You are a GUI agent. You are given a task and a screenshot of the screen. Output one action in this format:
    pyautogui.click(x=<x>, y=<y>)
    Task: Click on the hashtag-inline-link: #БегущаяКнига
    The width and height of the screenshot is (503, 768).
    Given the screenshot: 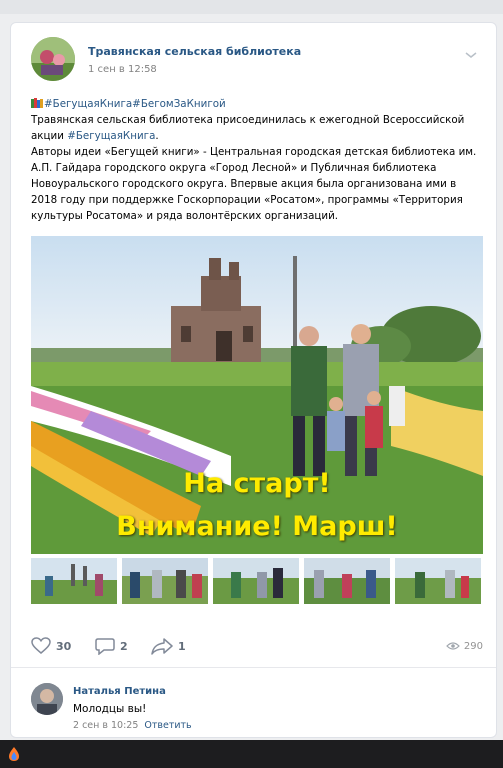 What is the action you would take?
    pyautogui.click(x=111, y=136)
    